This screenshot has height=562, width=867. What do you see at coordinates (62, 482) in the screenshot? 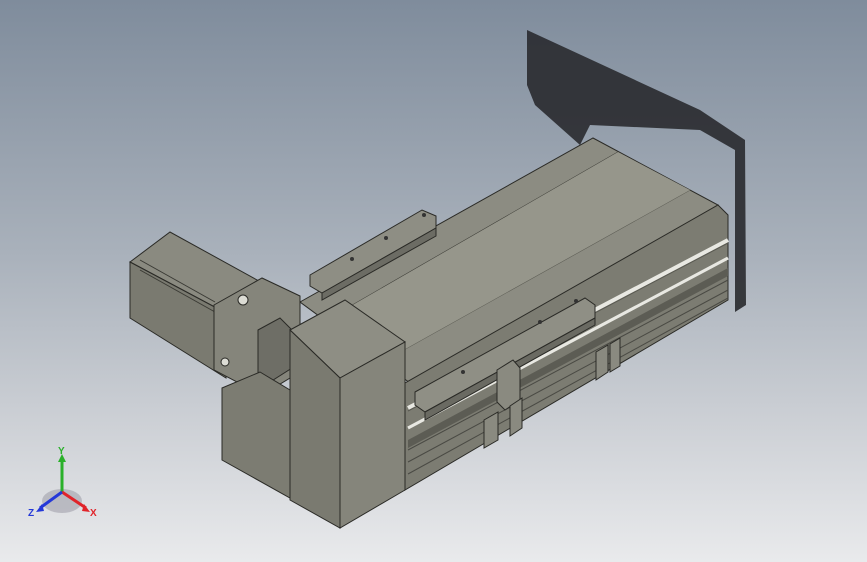
I see `axis-triad-icon: Y X Z` at bounding box center [62, 482].